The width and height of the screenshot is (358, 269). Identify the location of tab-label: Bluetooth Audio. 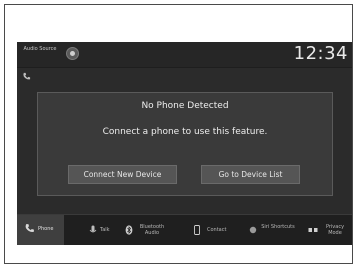
(152, 230).